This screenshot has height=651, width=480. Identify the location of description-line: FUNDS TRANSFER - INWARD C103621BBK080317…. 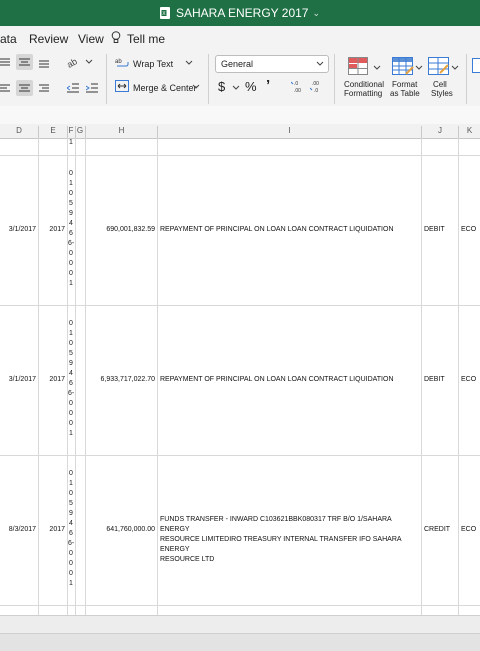
(289, 525).